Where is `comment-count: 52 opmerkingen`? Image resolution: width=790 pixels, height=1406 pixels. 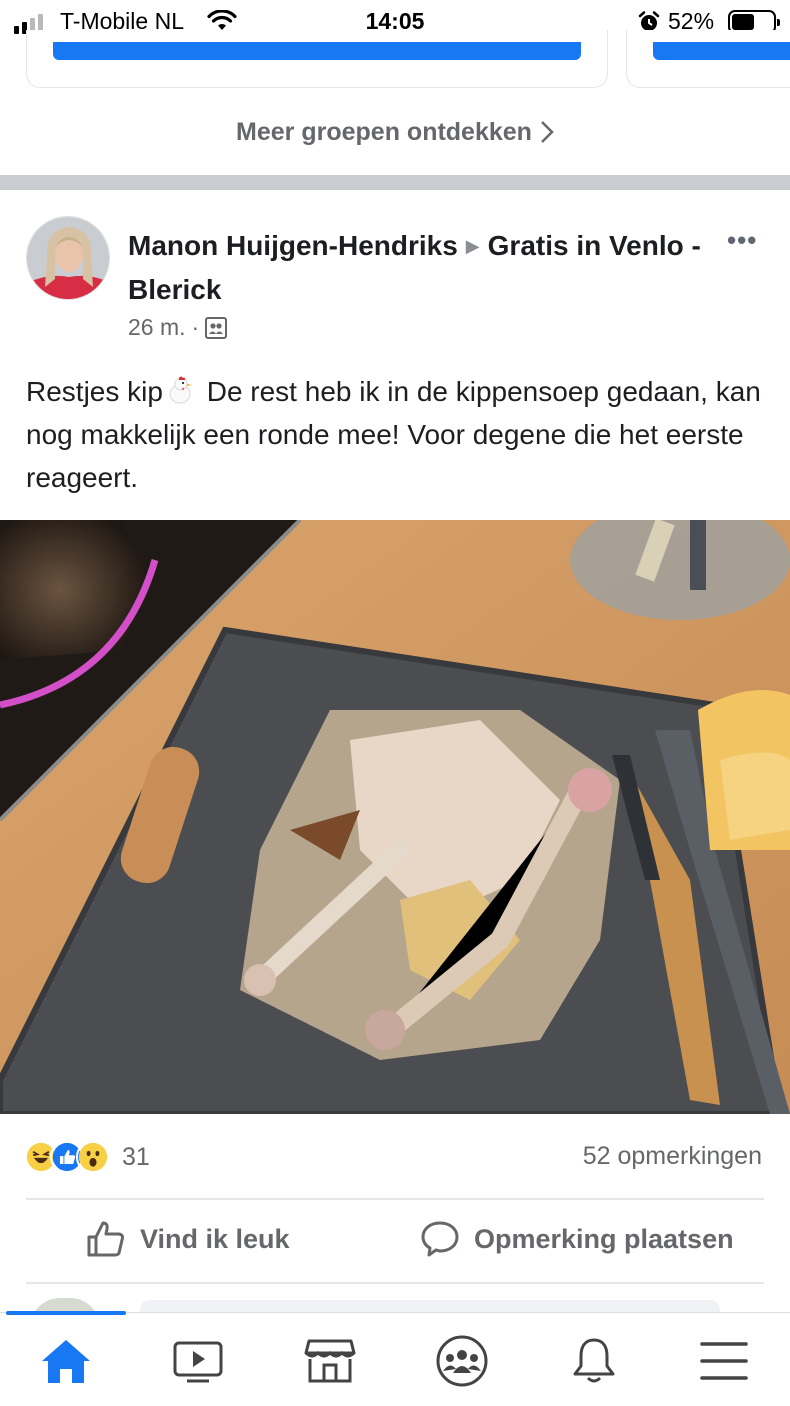
comment-count: 52 opmerkingen is located at coordinates (672, 1156).